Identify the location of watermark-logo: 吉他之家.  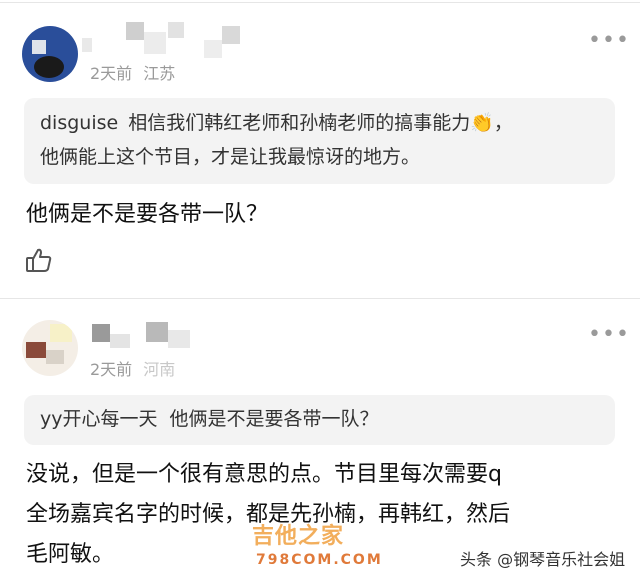
(298, 536).